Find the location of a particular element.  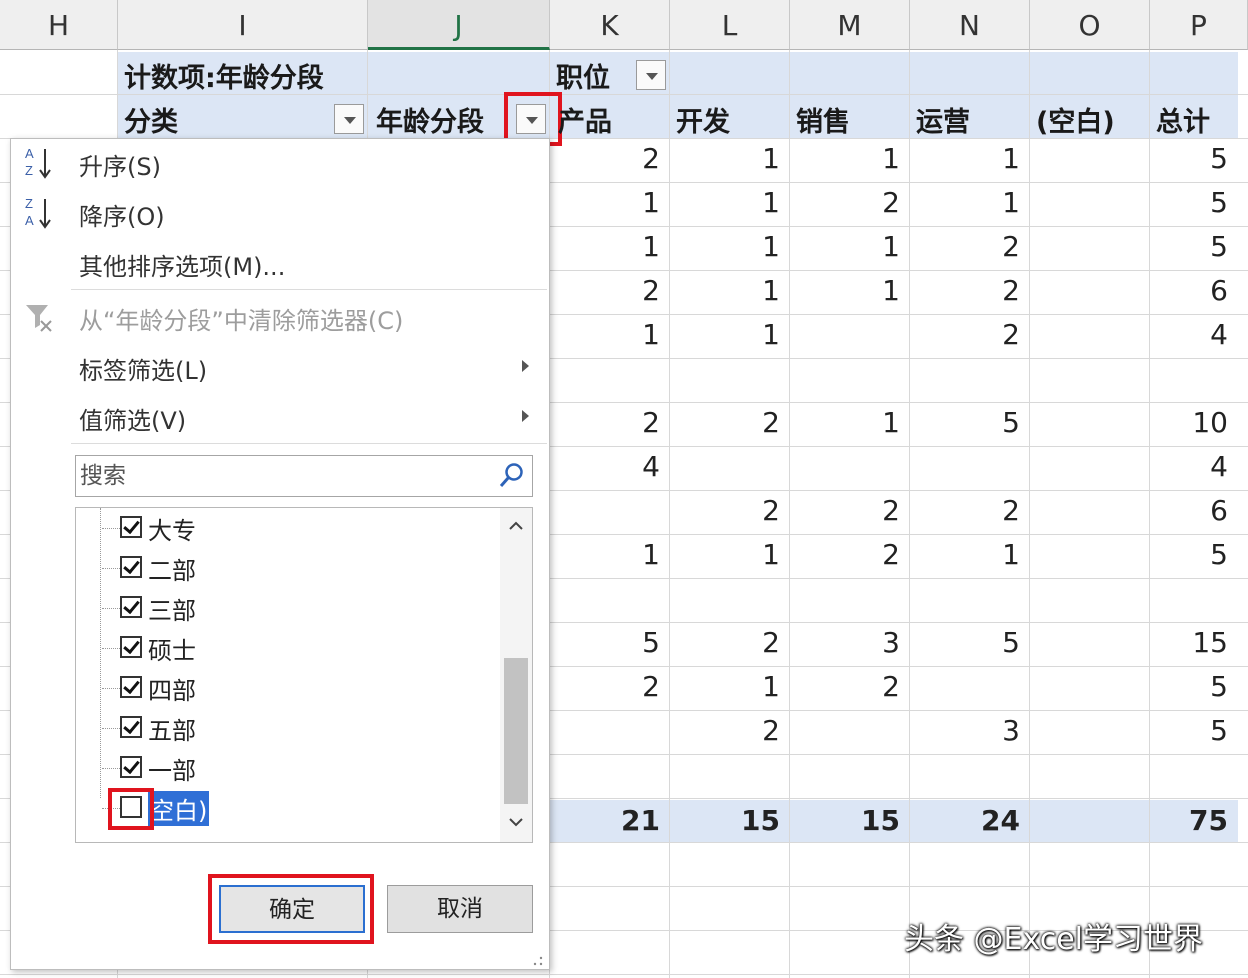

pivot-total-cell: 21 is located at coordinates (605, 820).